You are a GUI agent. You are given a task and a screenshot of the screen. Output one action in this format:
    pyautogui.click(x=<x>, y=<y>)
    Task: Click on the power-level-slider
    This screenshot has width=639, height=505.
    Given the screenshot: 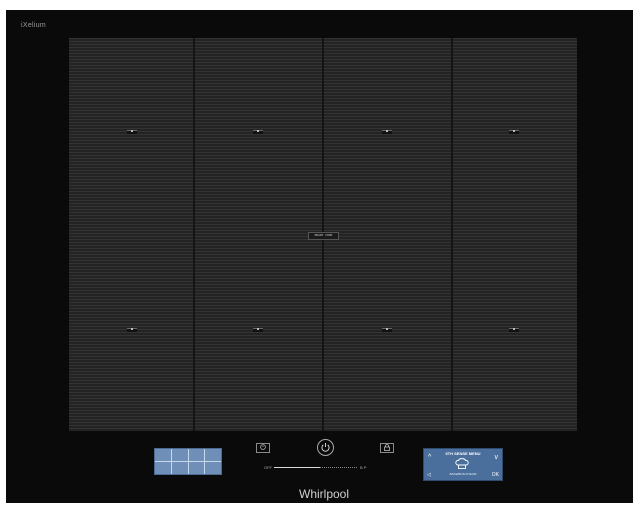 What is the action you would take?
    pyautogui.click(x=316, y=467)
    